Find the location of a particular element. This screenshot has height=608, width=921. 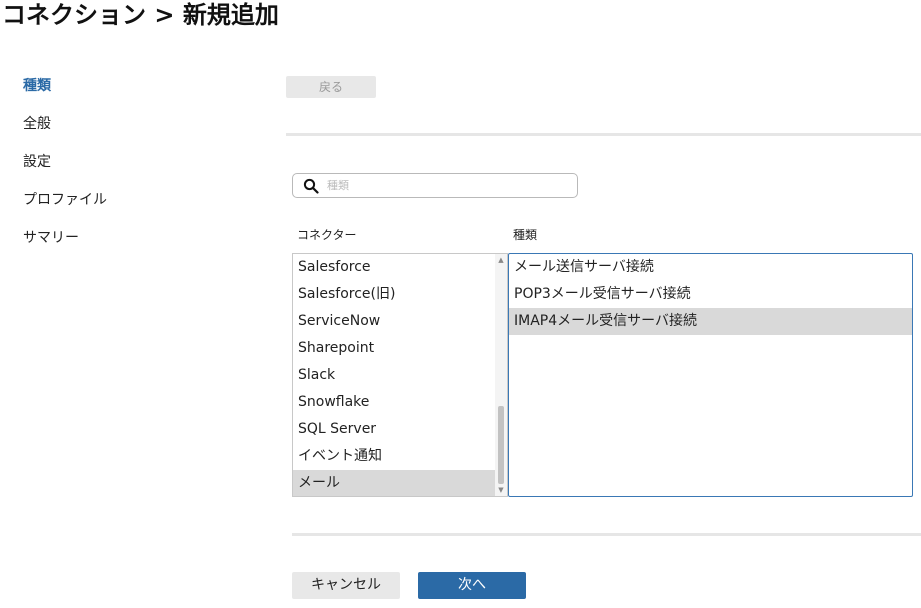

kind-item: POP3メール受信サーバ接続 is located at coordinates (710, 294).